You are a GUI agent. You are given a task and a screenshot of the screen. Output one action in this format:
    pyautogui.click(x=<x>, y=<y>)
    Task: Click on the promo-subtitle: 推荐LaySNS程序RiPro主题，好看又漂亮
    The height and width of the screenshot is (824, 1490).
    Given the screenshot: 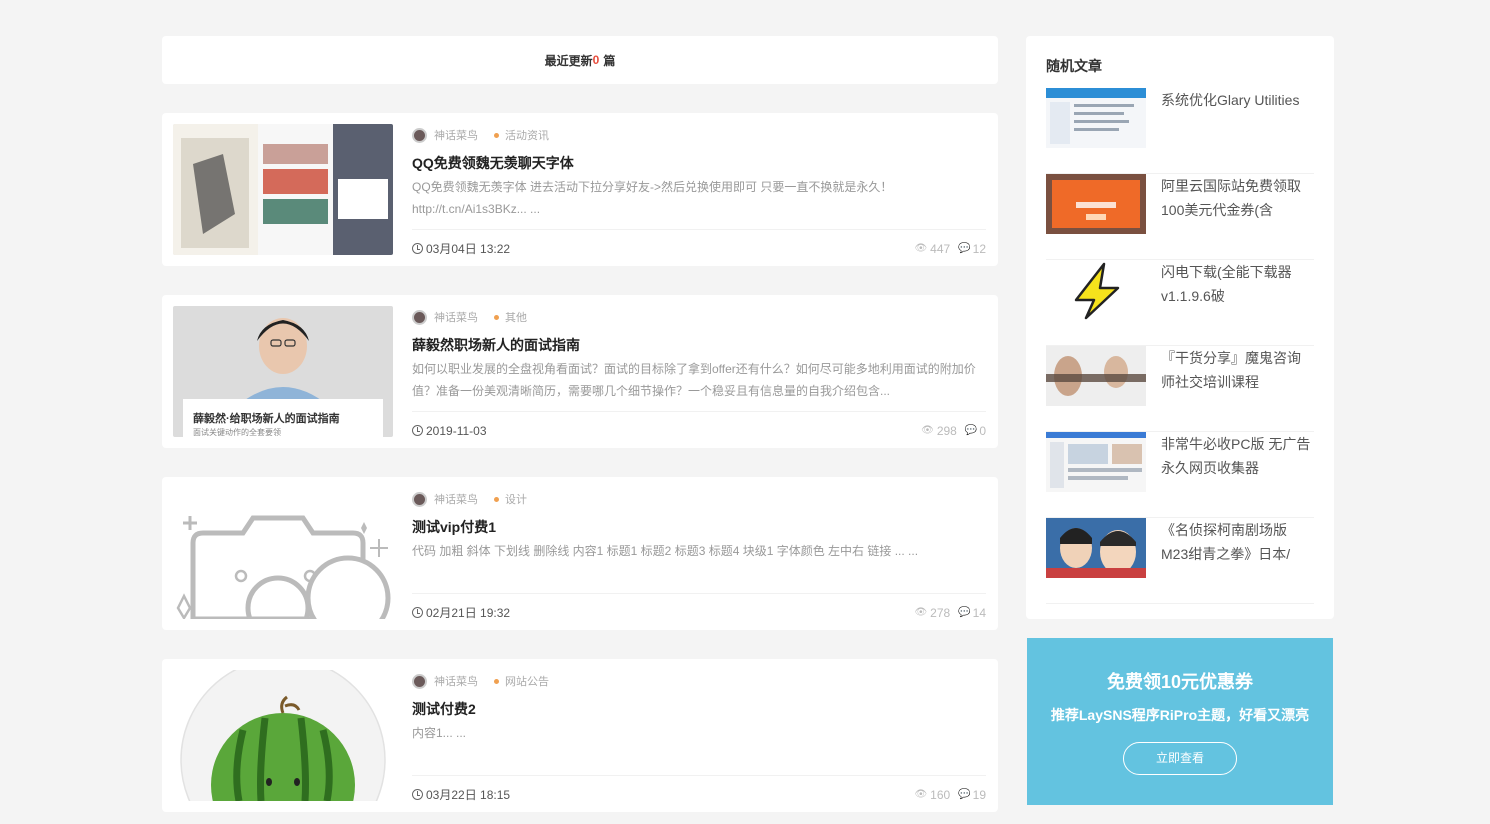 What is the action you would take?
    pyautogui.click(x=1180, y=715)
    